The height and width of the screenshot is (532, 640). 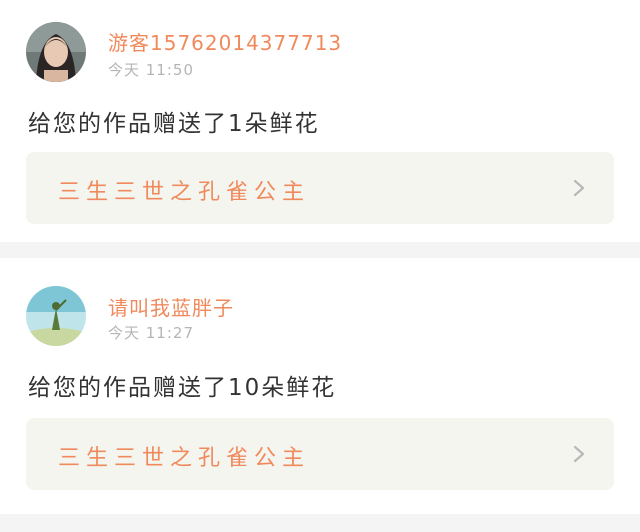 What do you see at coordinates (225, 41) in the screenshot?
I see `user-name: 游客15762014377713` at bounding box center [225, 41].